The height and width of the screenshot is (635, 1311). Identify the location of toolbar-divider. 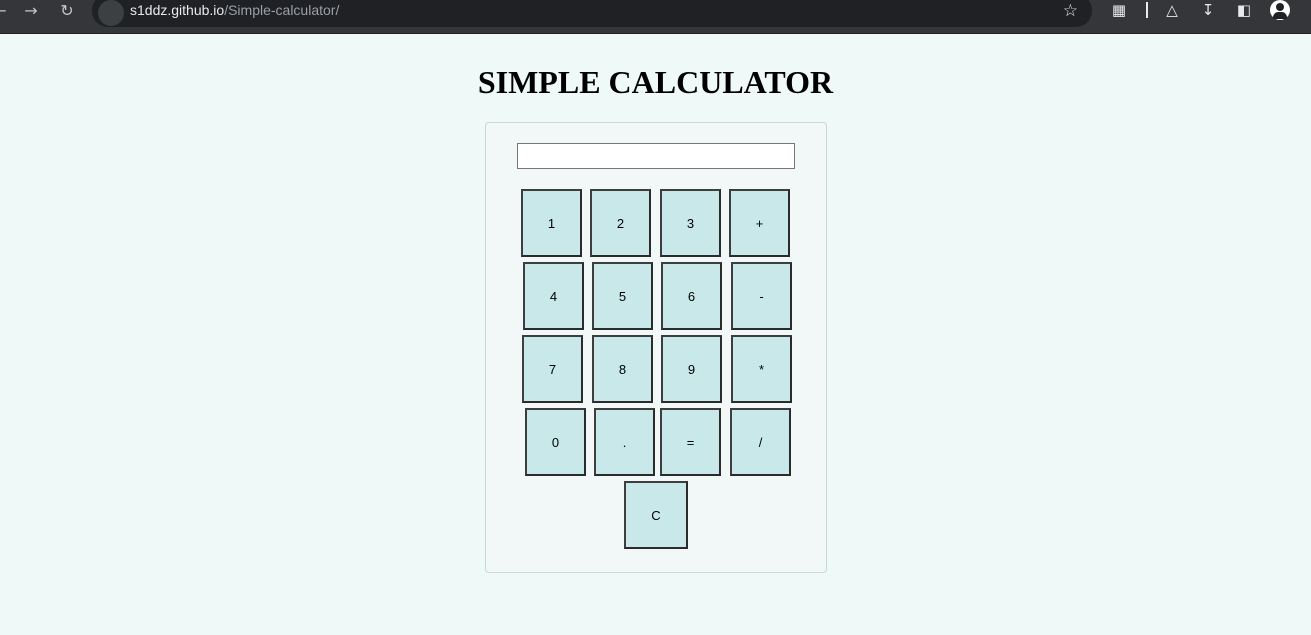
(1147, 10).